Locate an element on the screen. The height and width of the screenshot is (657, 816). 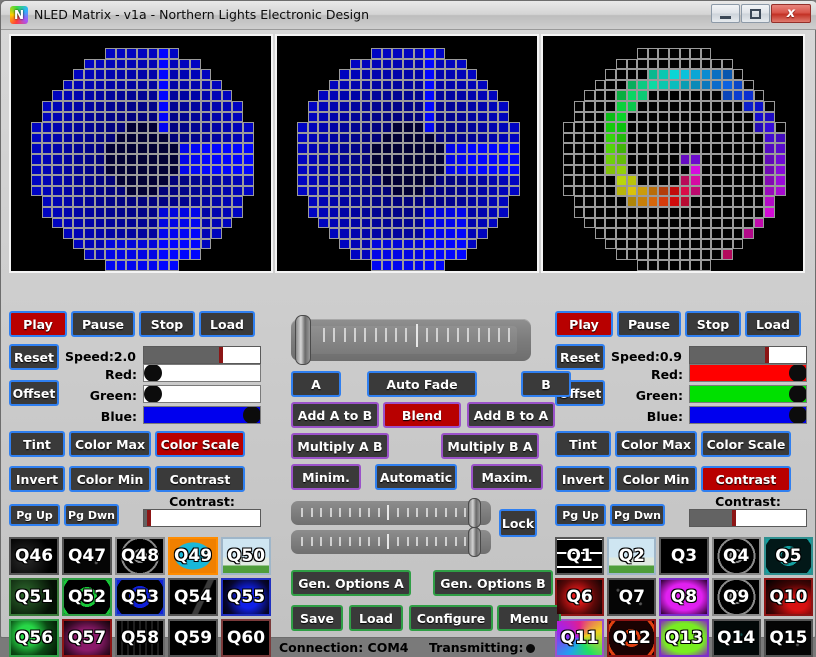
thumbnail-q47: Q47 is located at coordinates (87, 556).